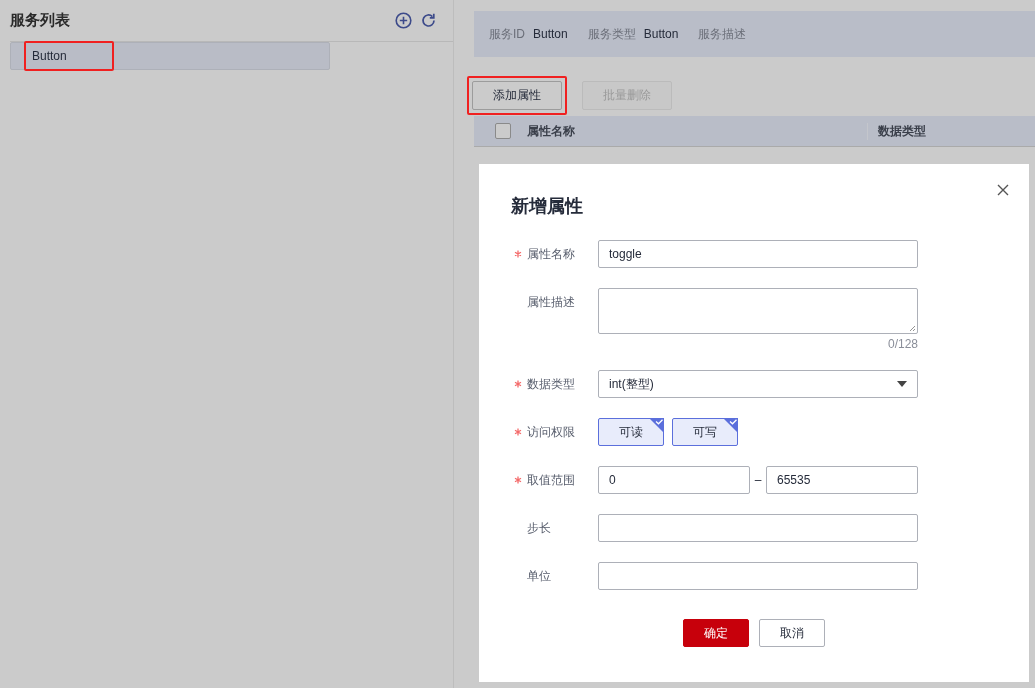  Describe the element at coordinates (758, 384) in the screenshot. I see `type-dropdown: int(整型)` at that location.